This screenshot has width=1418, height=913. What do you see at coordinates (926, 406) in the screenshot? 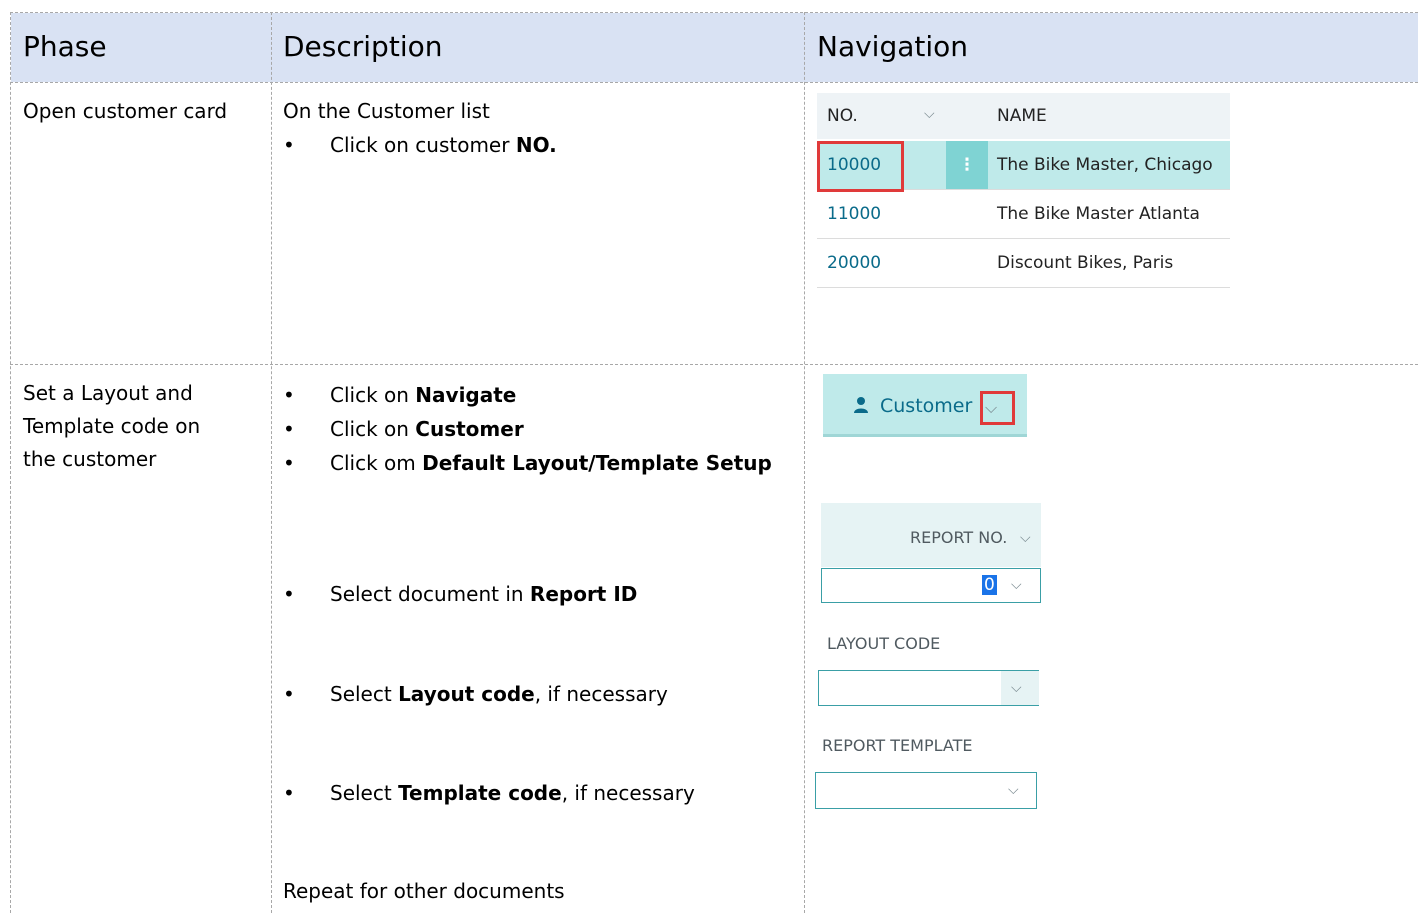
I see `customer-button-label: Customer` at bounding box center [926, 406].